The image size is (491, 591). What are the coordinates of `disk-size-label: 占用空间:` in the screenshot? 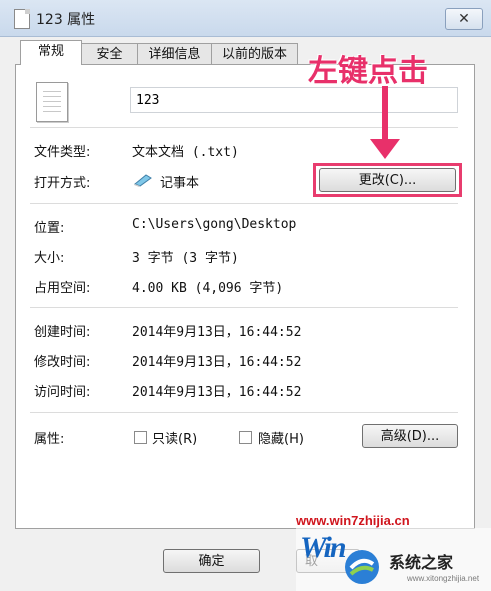 It's located at (62, 288).